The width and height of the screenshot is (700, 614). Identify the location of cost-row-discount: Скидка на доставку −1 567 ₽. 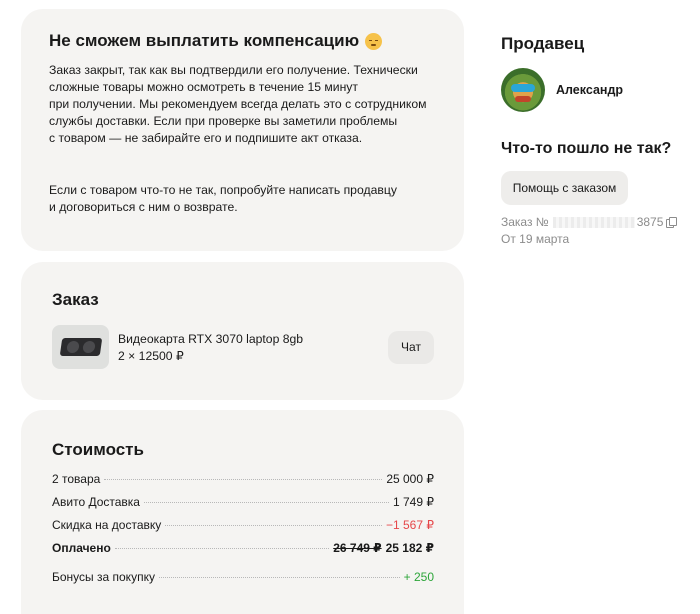
(243, 529).